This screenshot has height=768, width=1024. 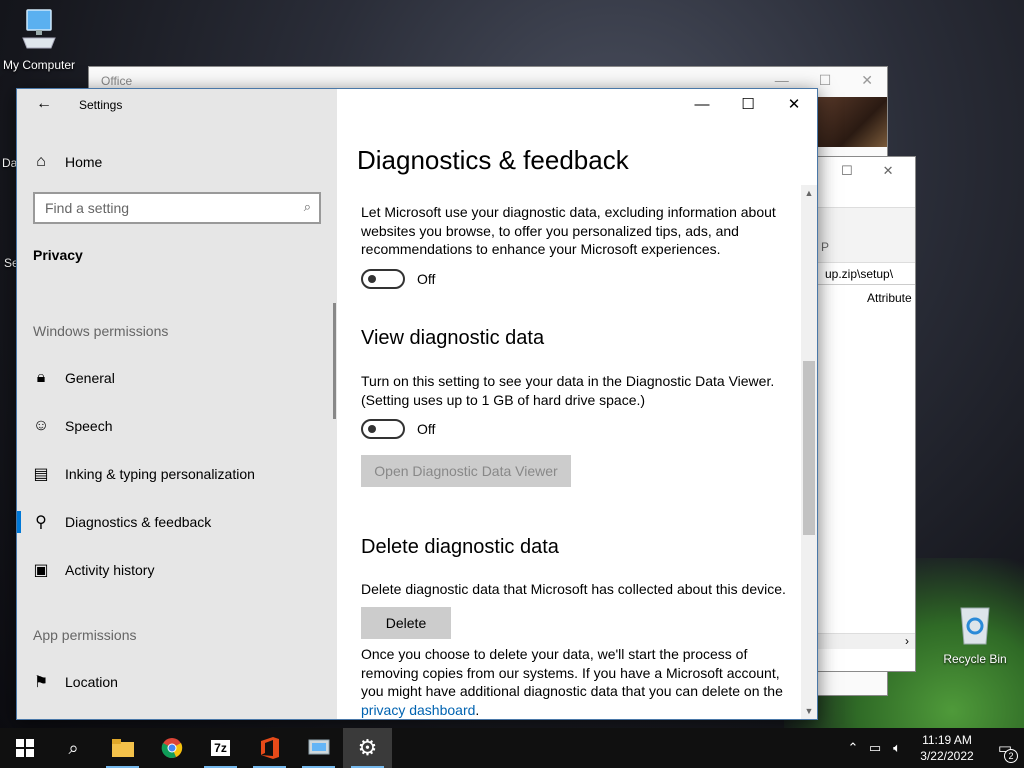 What do you see at coordinates (318, 748) in the screenshot?
I see `taskbar-control-panel` at bounding box center [318, 748].